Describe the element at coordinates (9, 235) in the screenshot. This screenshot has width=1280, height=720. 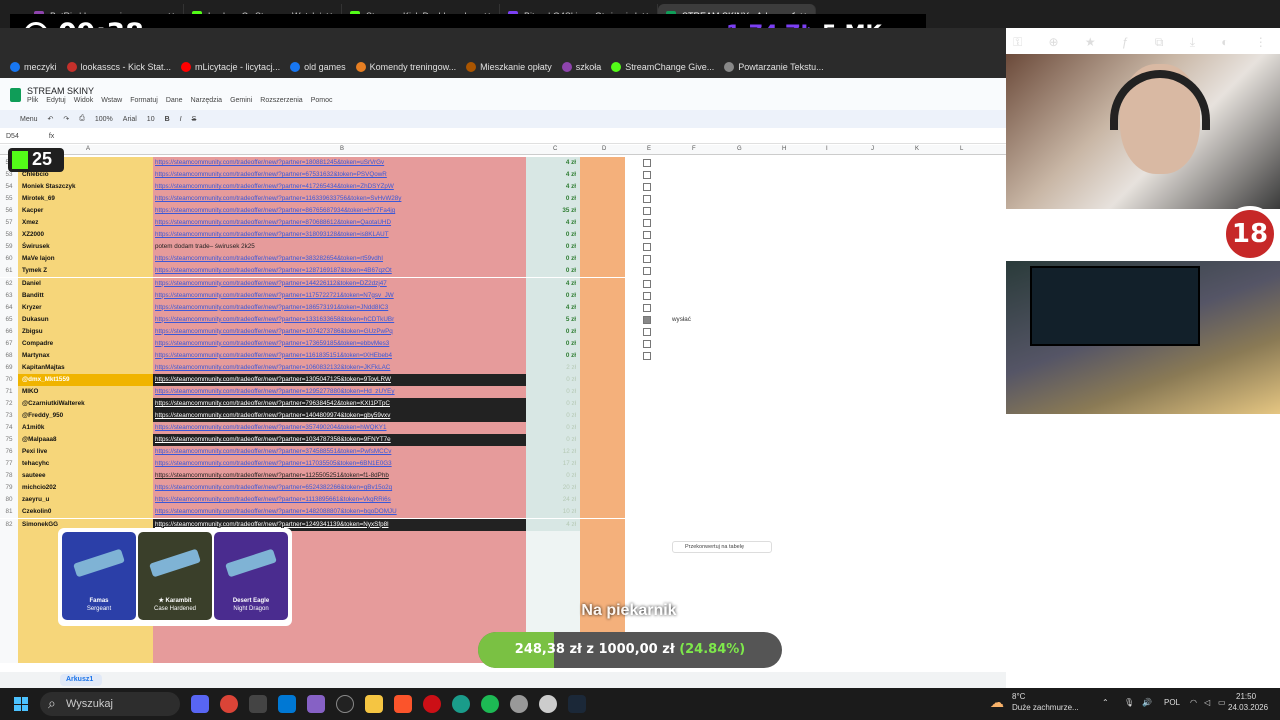
I see `row-number: 58` at that location.